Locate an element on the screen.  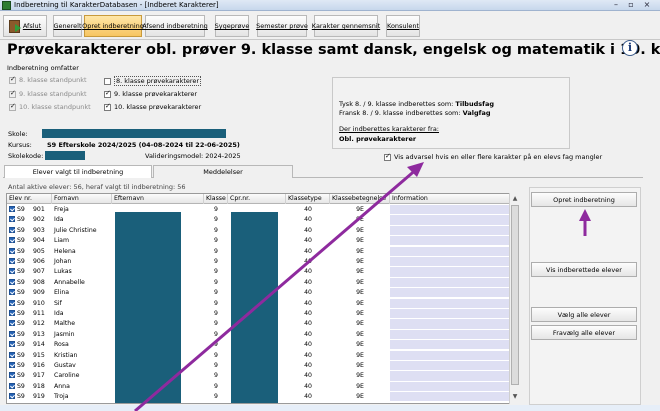
checkbox-box is located at coordinates (387, 156).